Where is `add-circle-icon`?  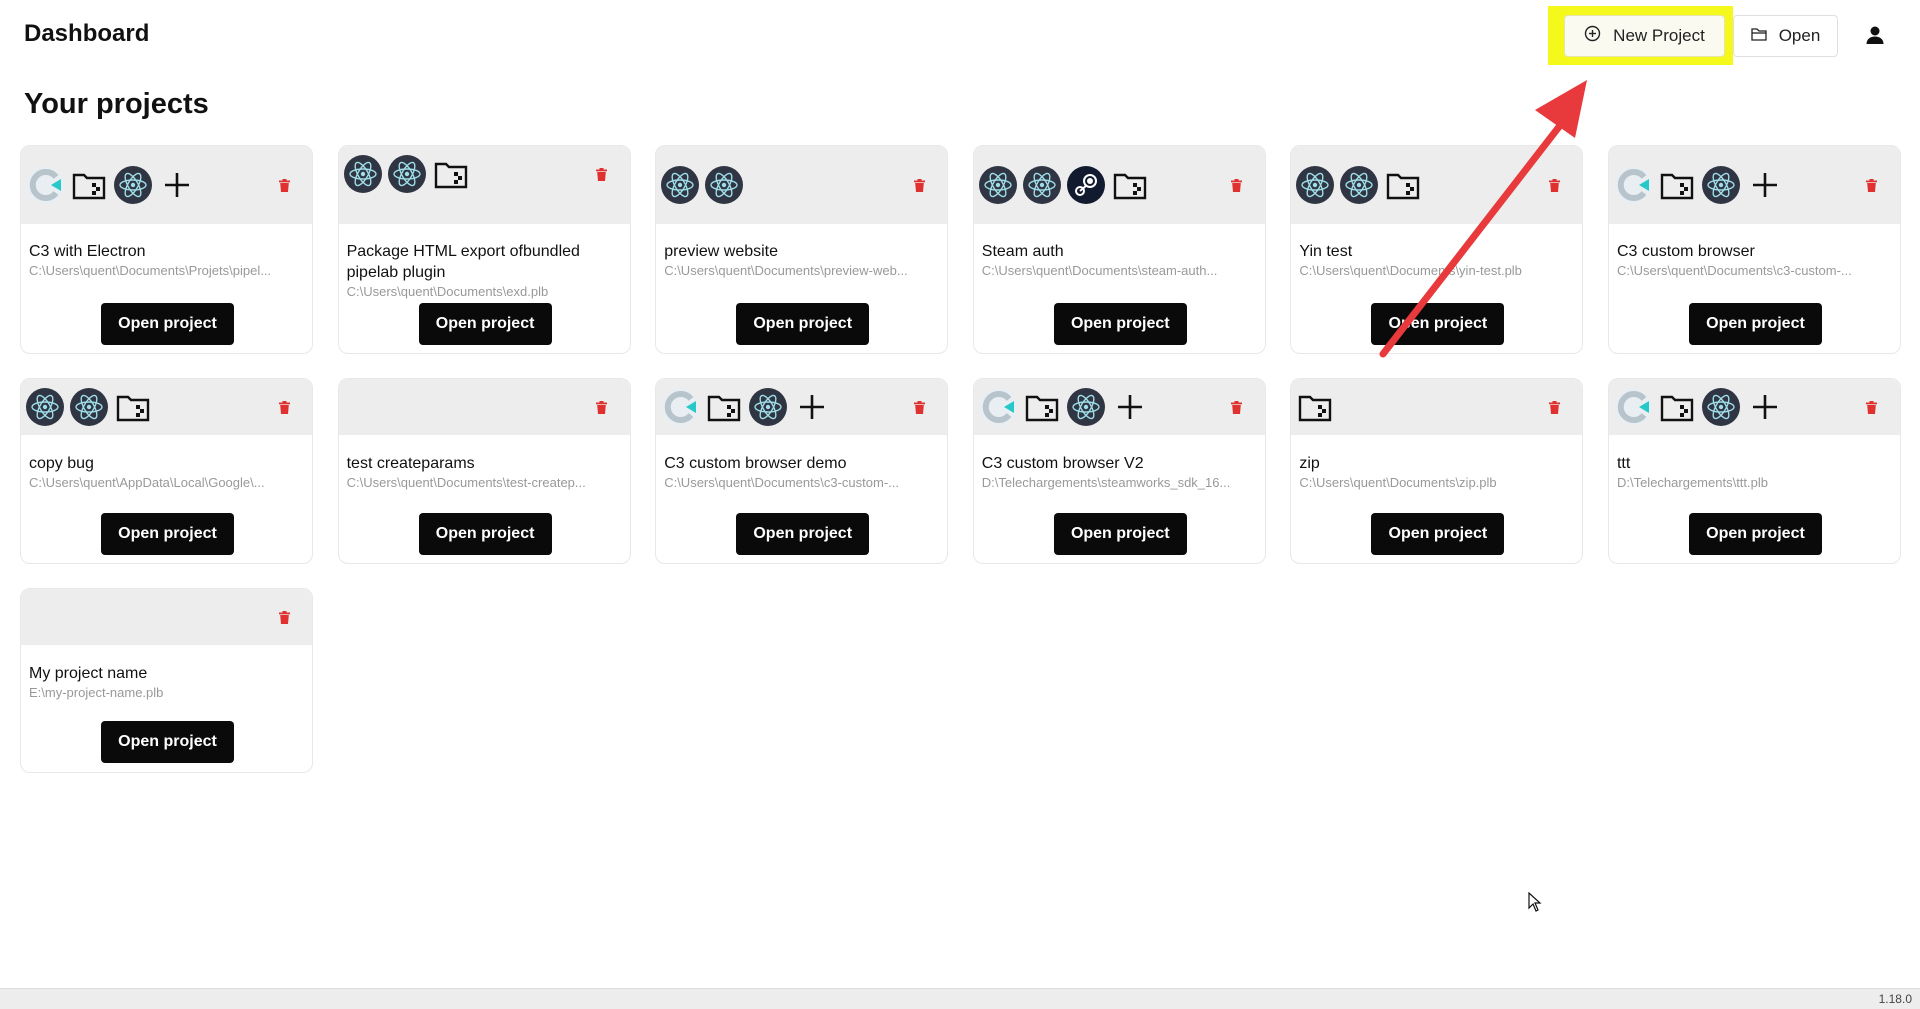 add-circle-icon is located at coordinates (1592, 36).